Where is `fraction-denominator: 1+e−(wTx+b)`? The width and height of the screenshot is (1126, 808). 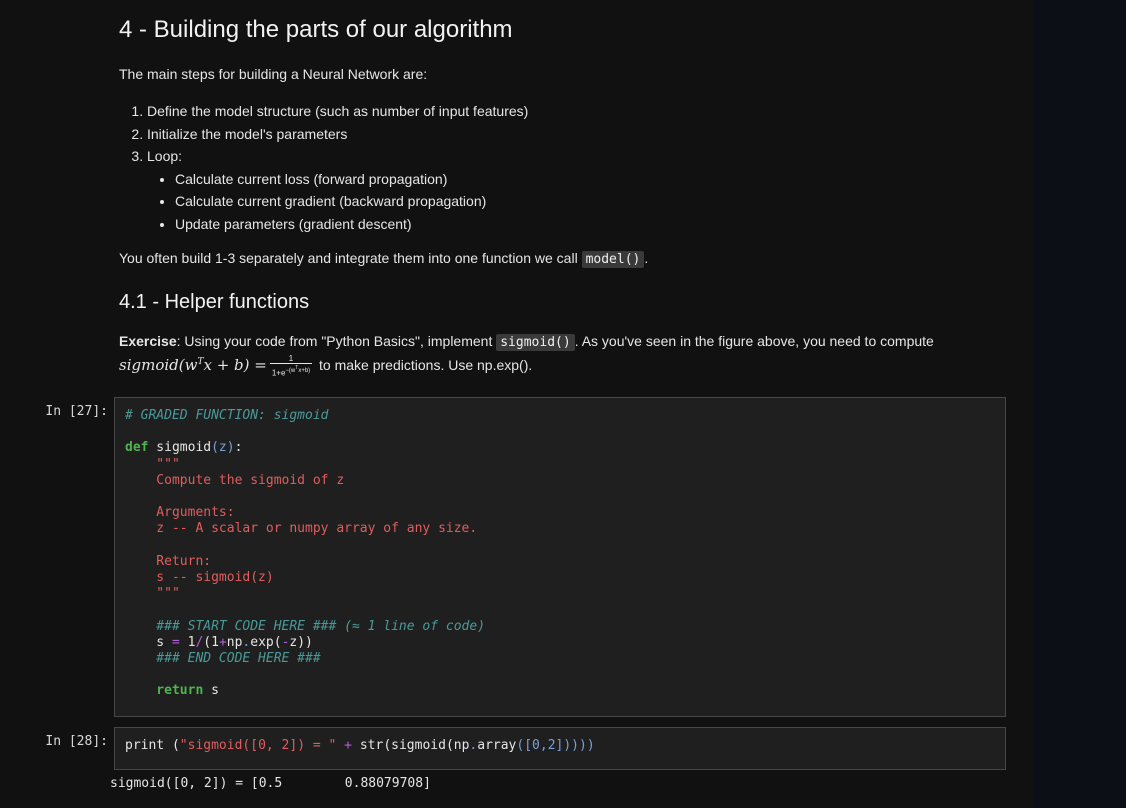 fraction-denominator: 1+e−(wTx+b) is located at coordinates (291, 371).